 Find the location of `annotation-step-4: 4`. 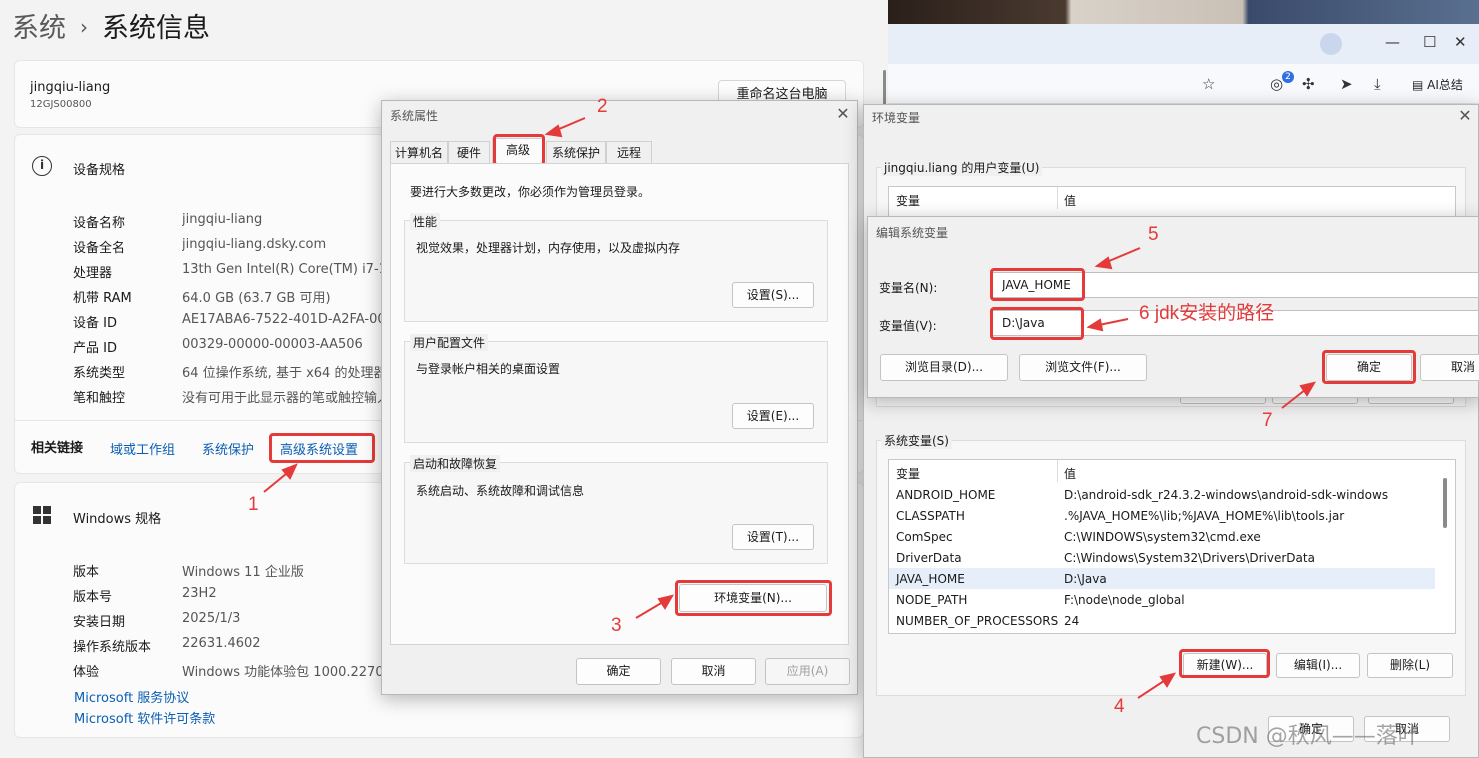

annotation-step-4: 4 is located at coordinates (1119, 706).